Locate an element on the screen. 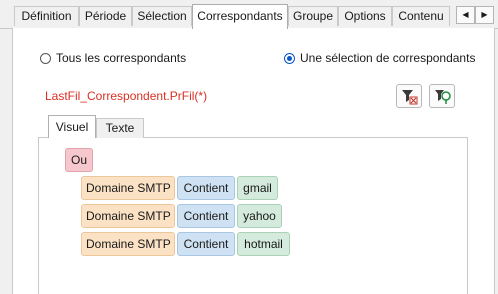 The width and height of the screenshot is (498, 294). tab-periode: Période is located at coordinates (105, 16).